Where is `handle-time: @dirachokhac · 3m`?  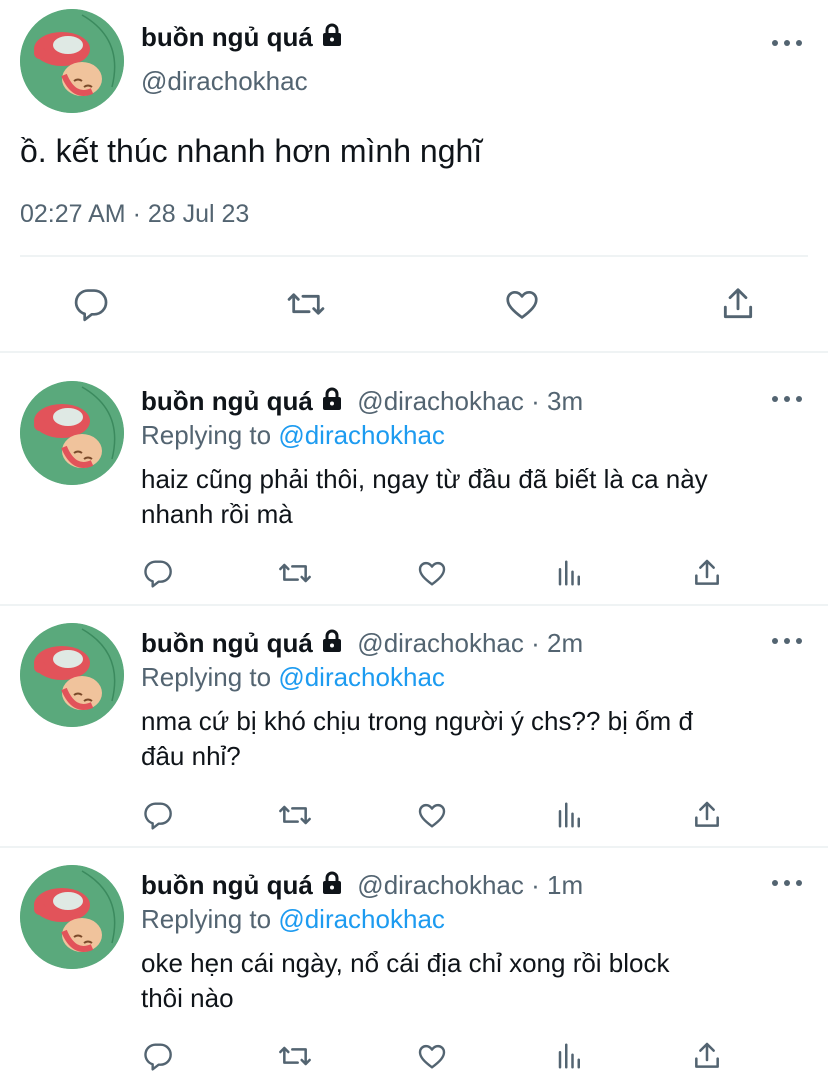 handle-time: @dirachokhac · 3m is located at coordinates (470, 401).